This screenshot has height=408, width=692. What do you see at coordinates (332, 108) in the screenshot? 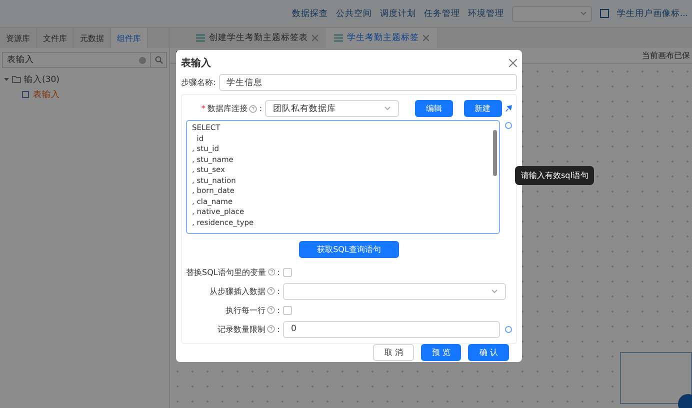
I see `database-select: 团队私有数据库` at bounding box center [332, 108].